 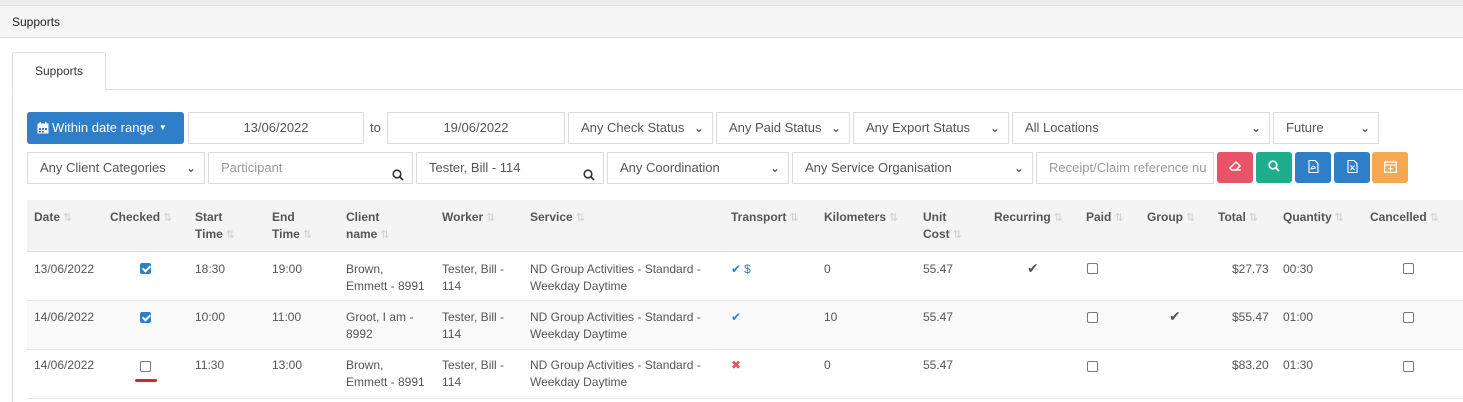 I want to click on col-header-kilometers: Kilometers ⇅, so click(x=861, y=218).